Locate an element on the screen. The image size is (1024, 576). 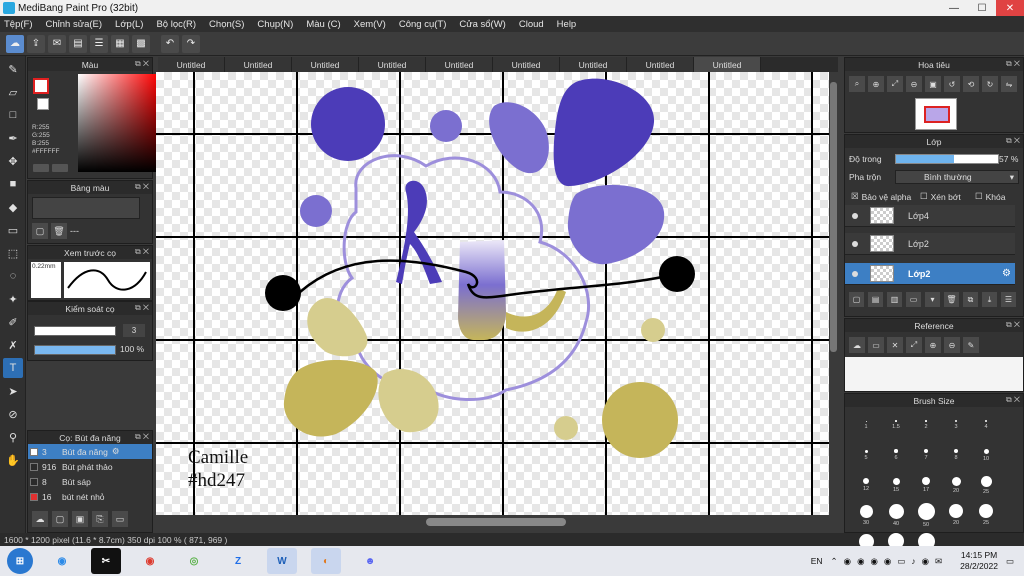
brush-size-option: 15 is located at coordinates (896, 485).